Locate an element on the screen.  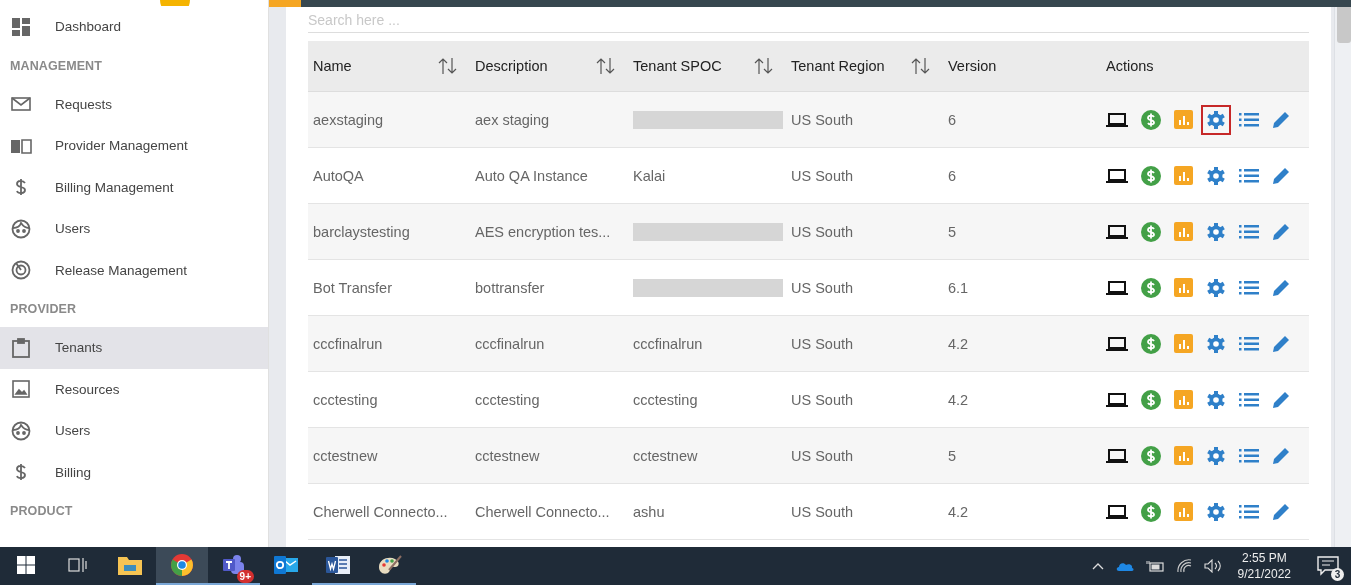
sidebar-item: Release Management is located at coordinates (134, 270).